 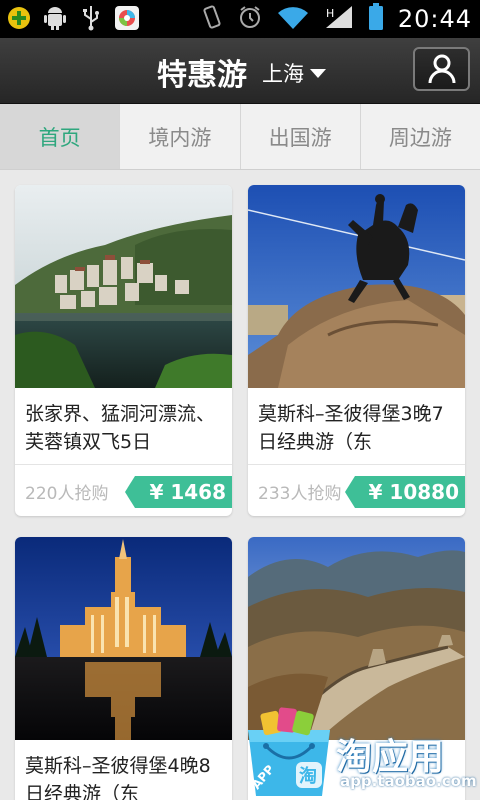 What do you see at coordinates (178, 492) in the screenshot?
I see `price-tag: ¥ 1468` at bounding box center [178, 492].